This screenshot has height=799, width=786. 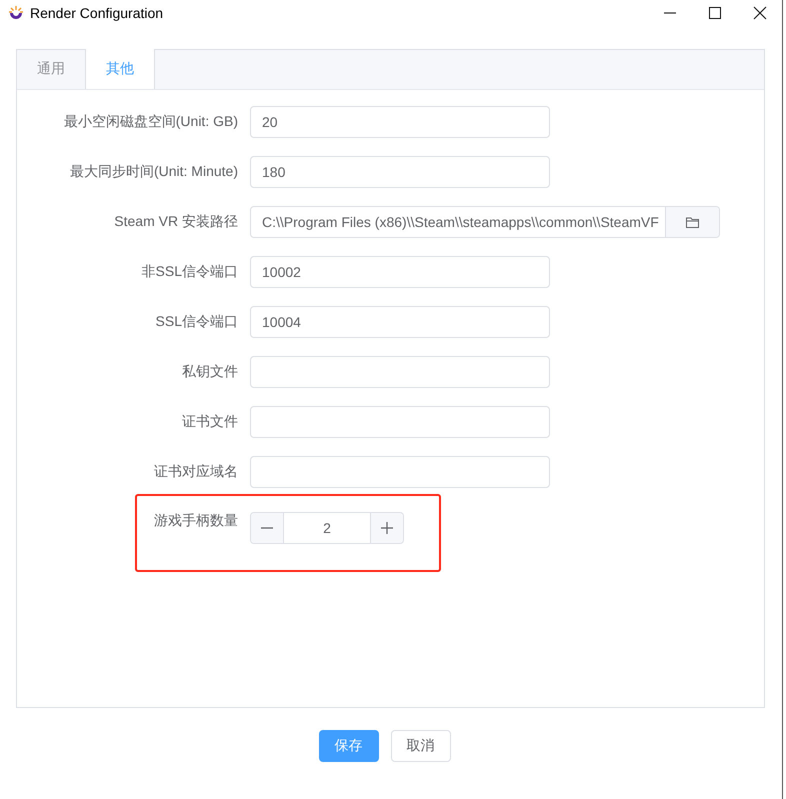 I want to click on plus-icon, so click(x=387, y=528).